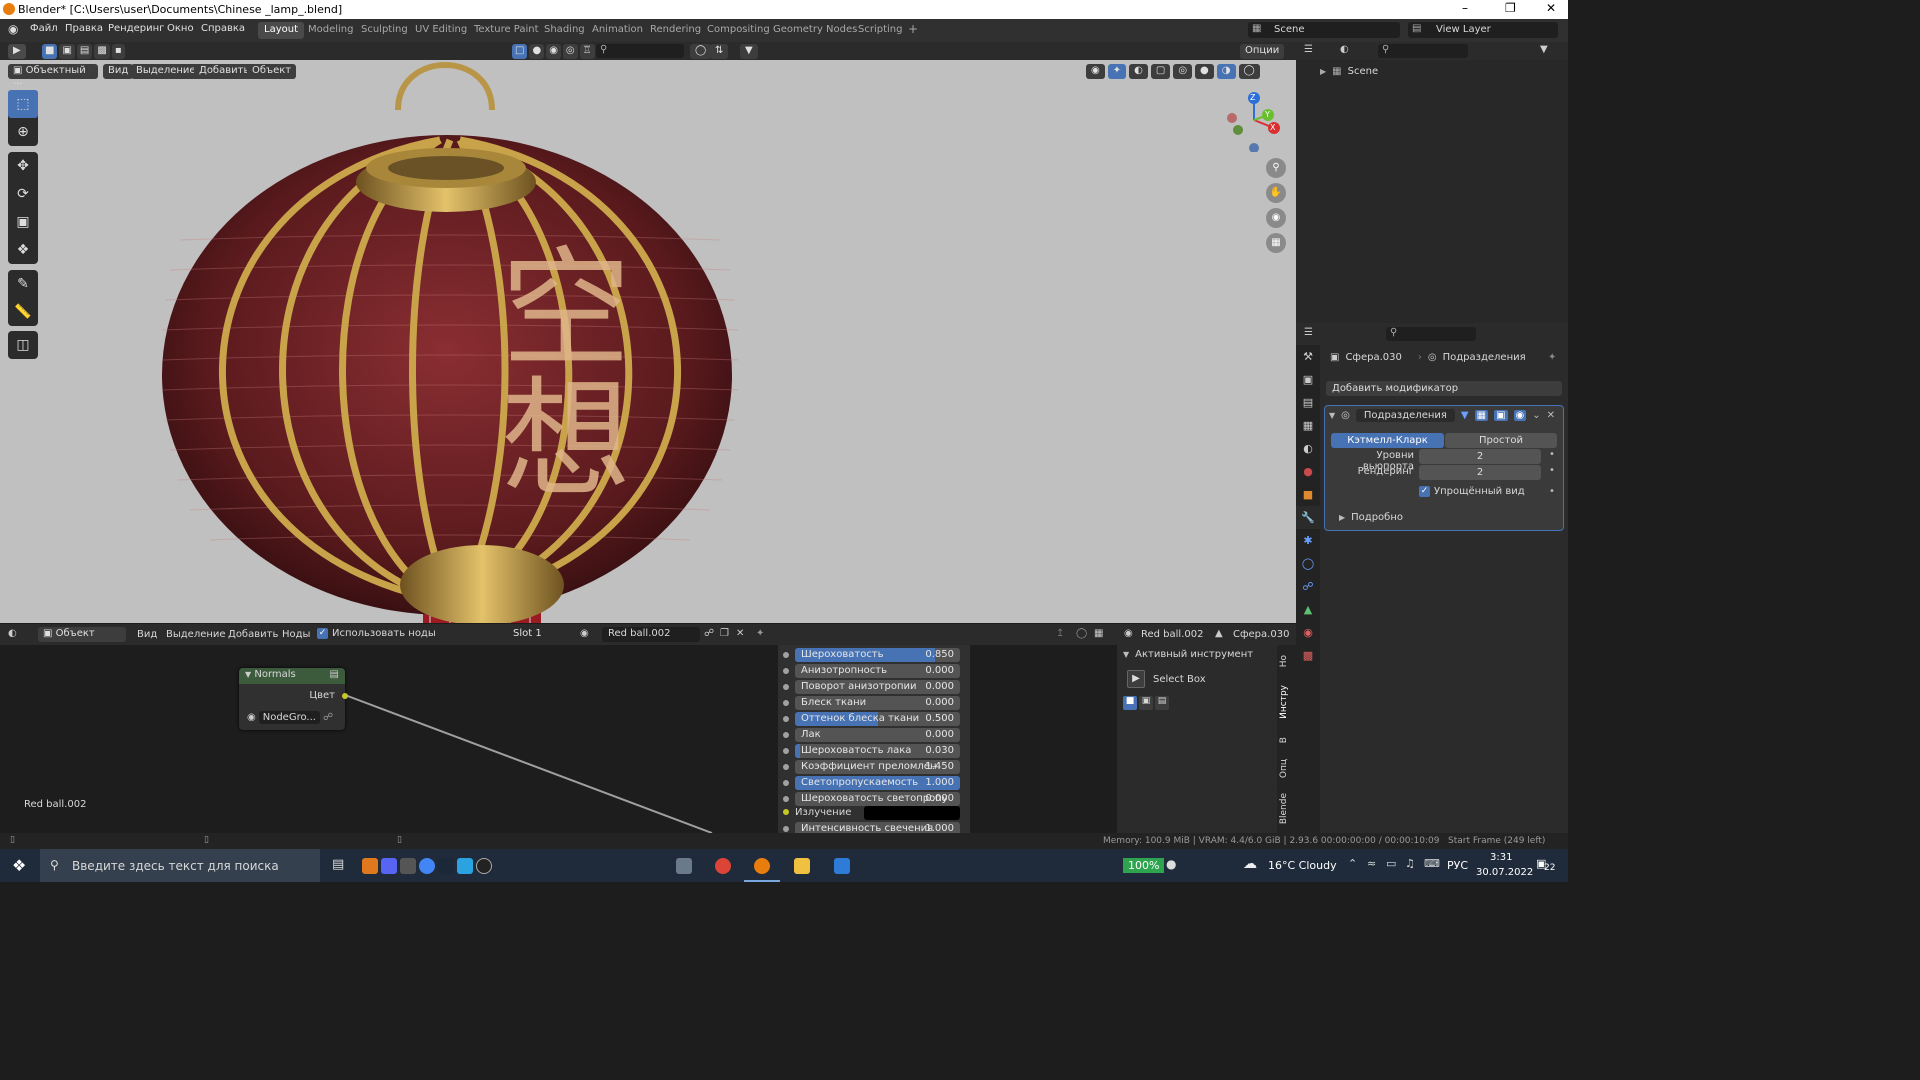  I want to click on tab-compositing: Compositing, so click(738, 30).